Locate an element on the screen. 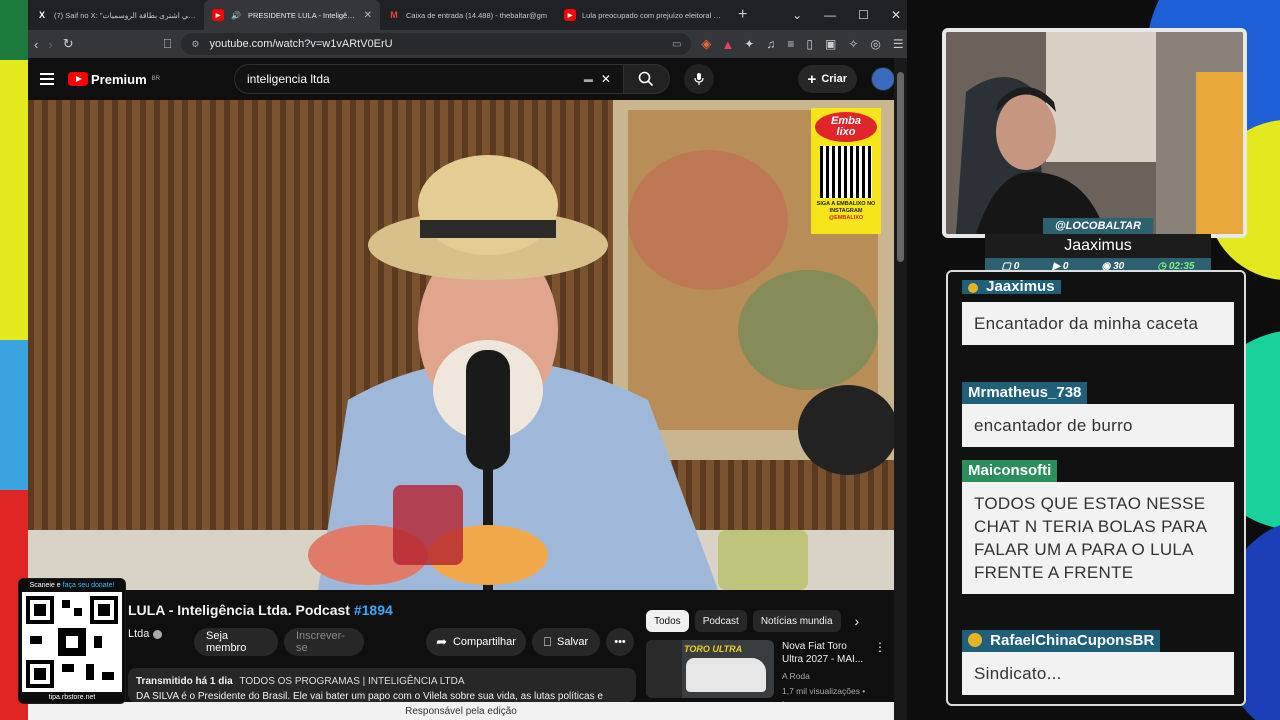  more-actions-button: ••• is located at coordinates (620, 642).